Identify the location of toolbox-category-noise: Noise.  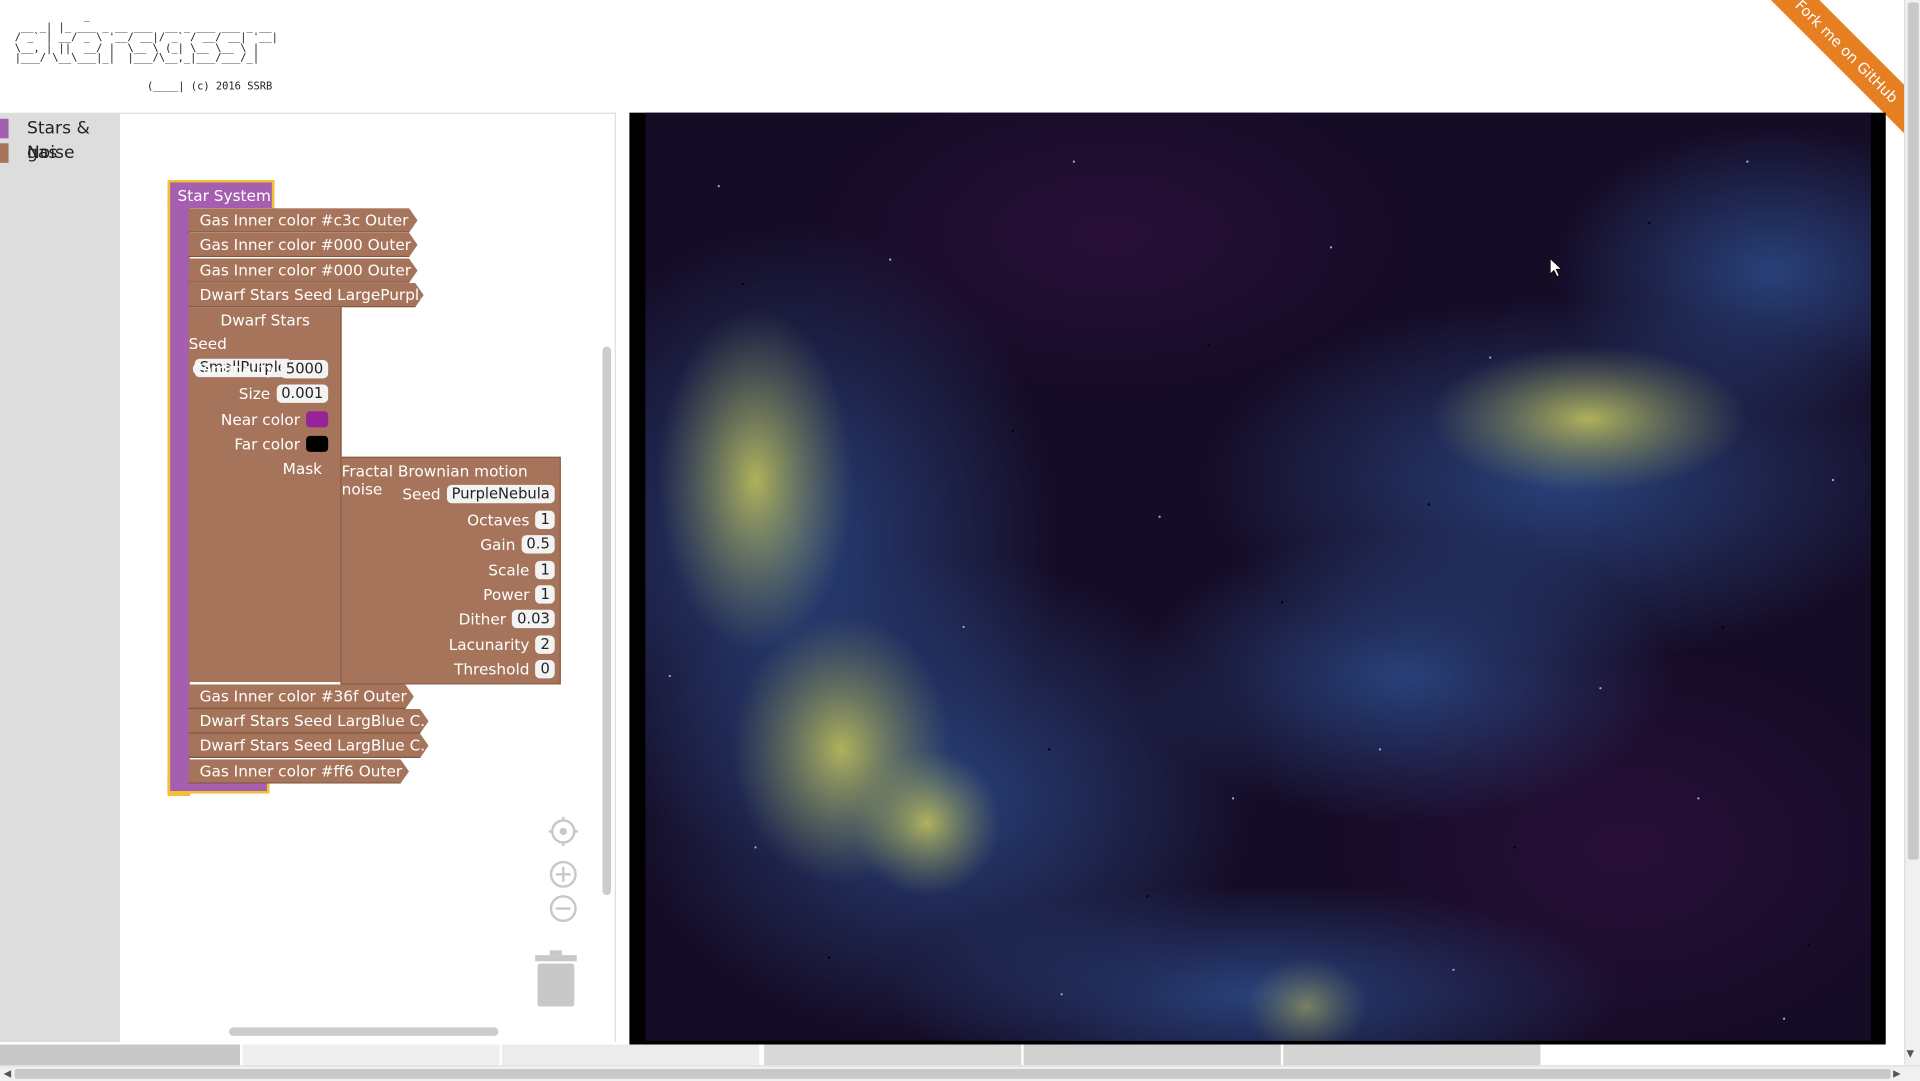
(60, 153).